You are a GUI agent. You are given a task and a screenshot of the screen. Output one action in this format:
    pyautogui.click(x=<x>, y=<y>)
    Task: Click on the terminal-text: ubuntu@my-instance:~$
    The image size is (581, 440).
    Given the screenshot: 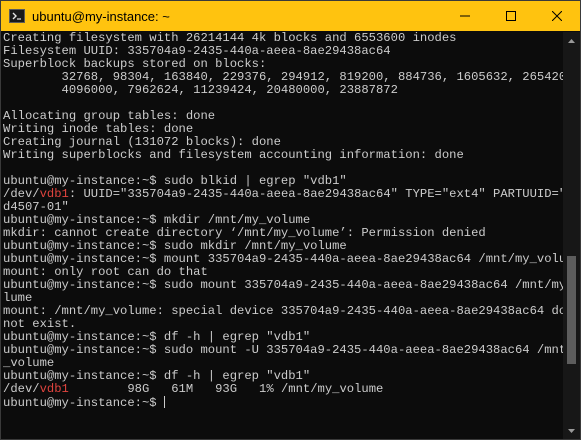 What is the action you would take?
    pyautogui.click(x=83, y=403)
    